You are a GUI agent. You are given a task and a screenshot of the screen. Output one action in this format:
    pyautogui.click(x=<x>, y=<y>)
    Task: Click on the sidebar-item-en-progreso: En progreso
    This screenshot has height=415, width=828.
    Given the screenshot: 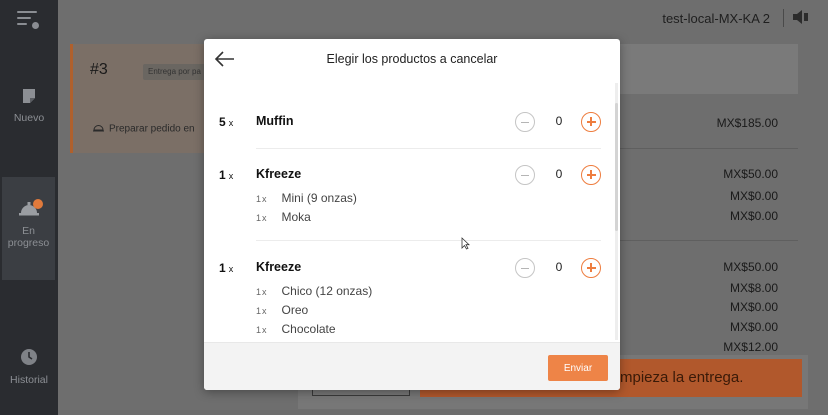 What is the action you would take?
    pyautogui.click(x=28, y=228)
    